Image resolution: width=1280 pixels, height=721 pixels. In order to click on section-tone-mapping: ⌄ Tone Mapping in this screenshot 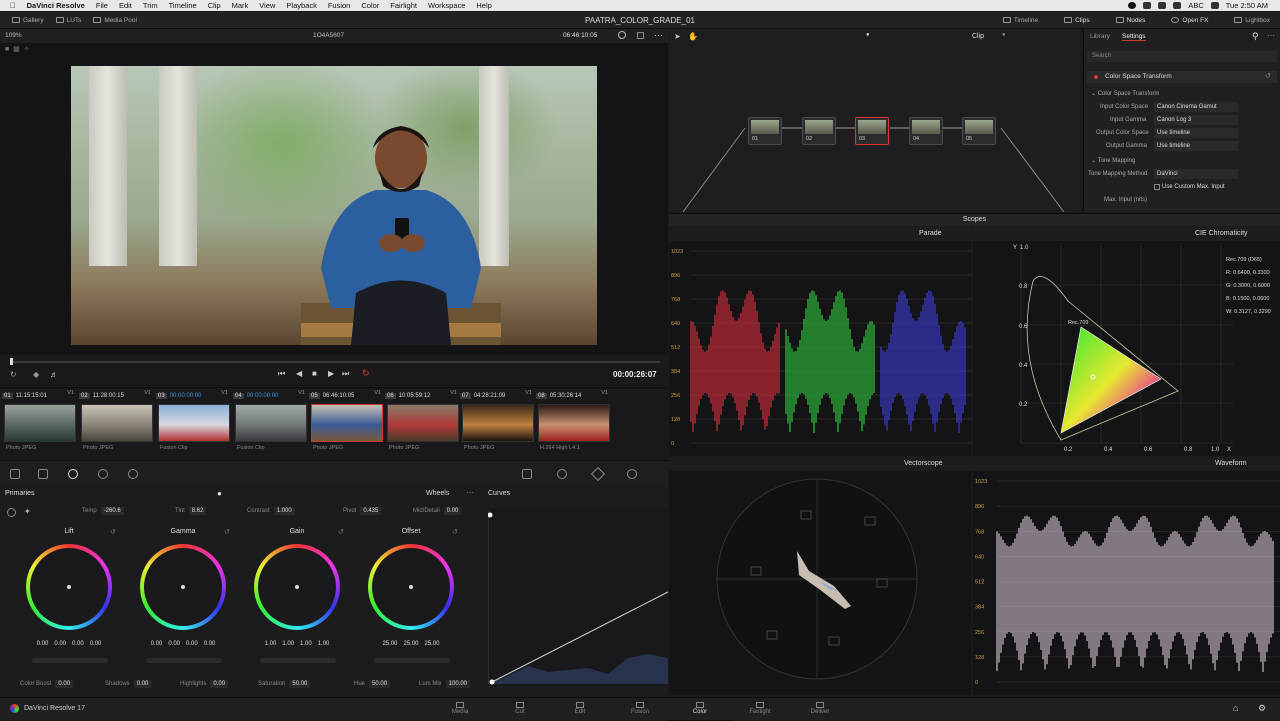, I will do `click(1113, 160)`.